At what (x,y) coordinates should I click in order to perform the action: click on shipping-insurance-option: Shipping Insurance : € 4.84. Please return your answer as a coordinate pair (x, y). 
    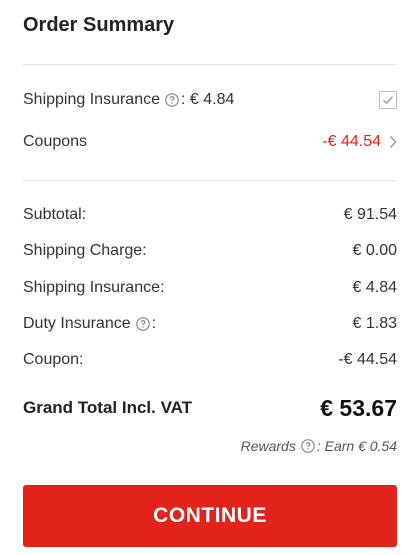
    Looking at the image, I should click on (210, 100).